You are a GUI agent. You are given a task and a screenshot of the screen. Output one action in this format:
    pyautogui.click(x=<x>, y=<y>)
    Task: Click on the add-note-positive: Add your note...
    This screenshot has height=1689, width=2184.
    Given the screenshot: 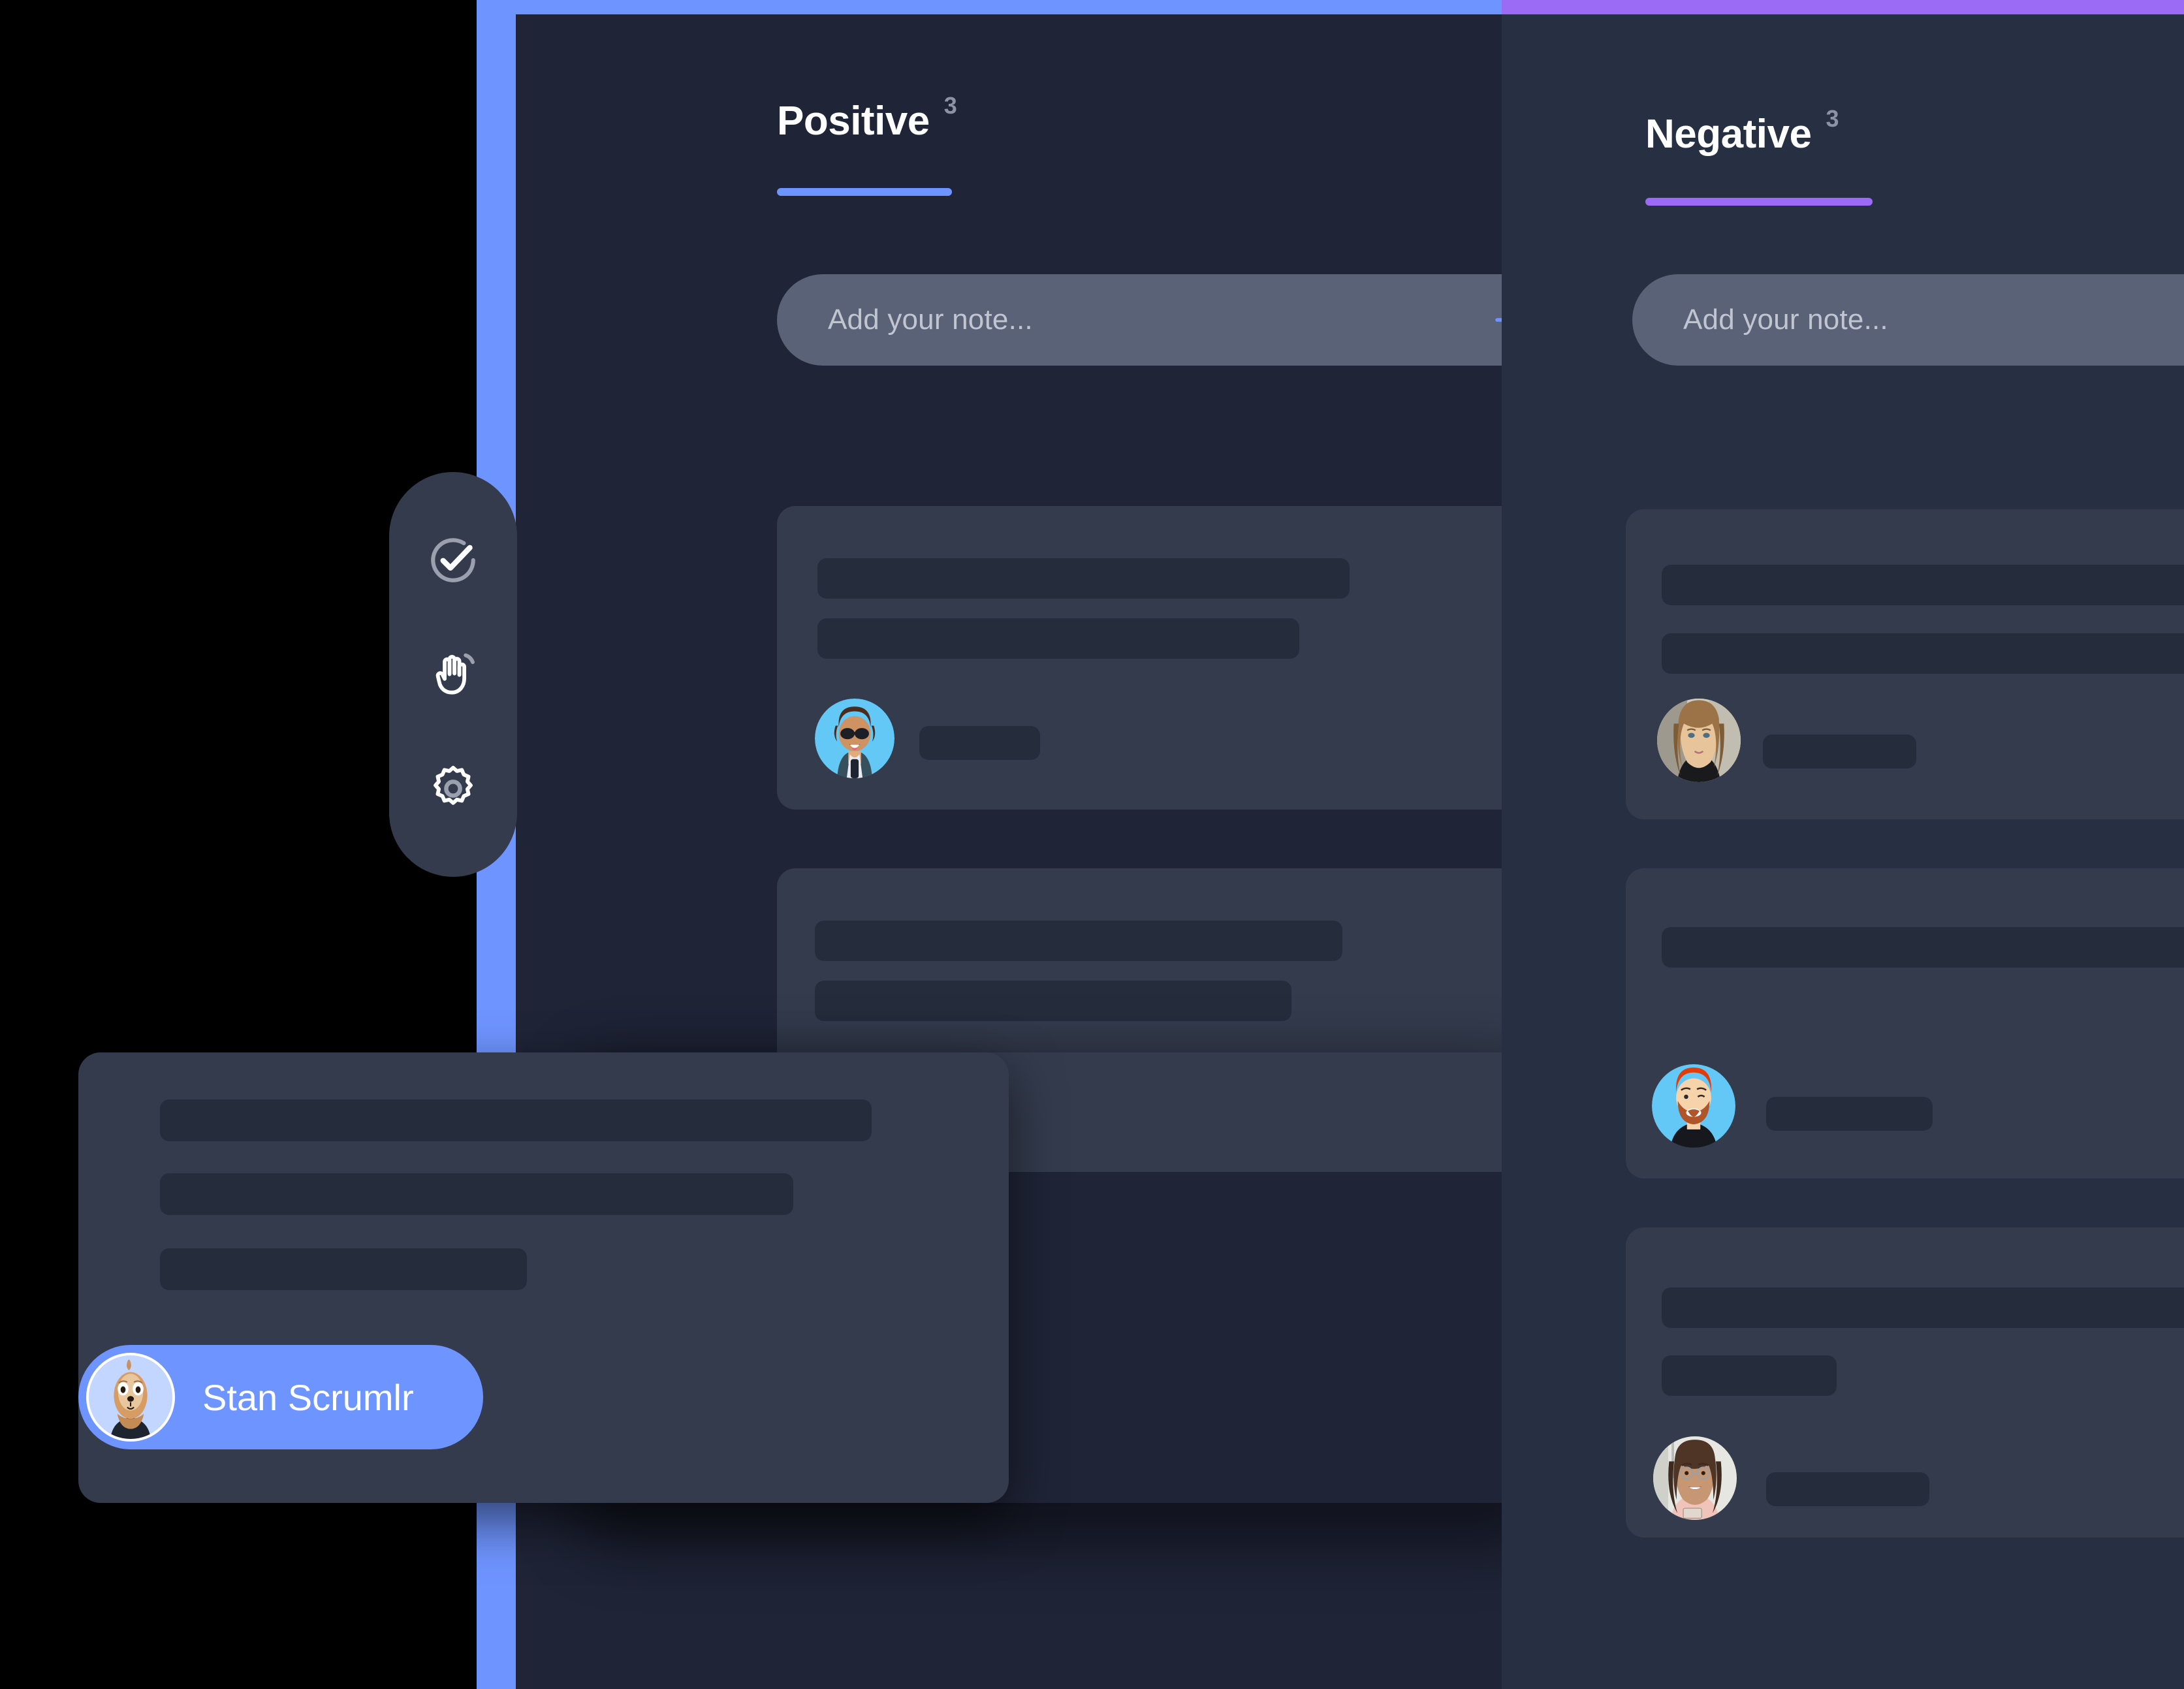 What is the action you would take?
    pyautogui.click(x=1182, y=320)
    